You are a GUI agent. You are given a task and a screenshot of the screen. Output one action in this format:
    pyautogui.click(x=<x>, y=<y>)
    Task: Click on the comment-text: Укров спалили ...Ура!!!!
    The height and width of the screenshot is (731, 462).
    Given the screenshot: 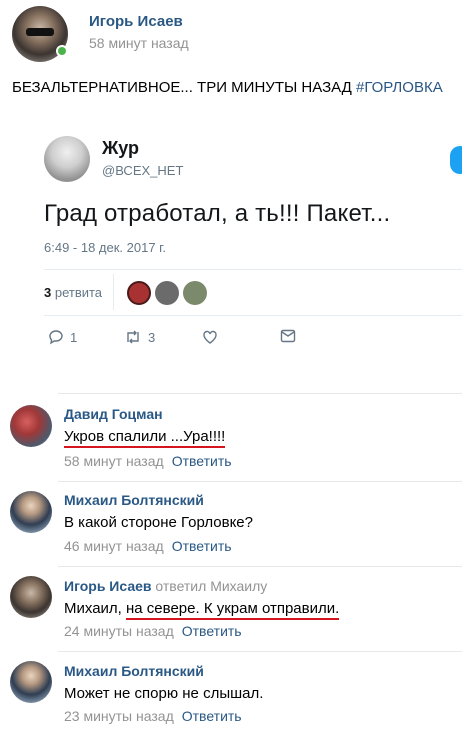 What is the action you would take?
    pyautogui.click(x=145, y=438)
    